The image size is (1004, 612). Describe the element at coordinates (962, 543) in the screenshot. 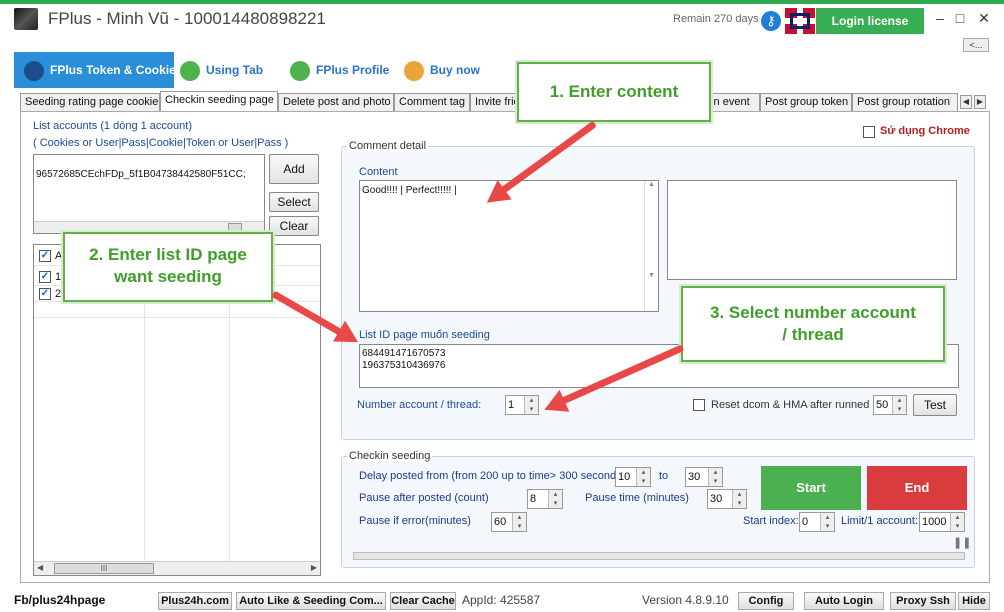

I see `pause-icon: ❚❚` at that location.